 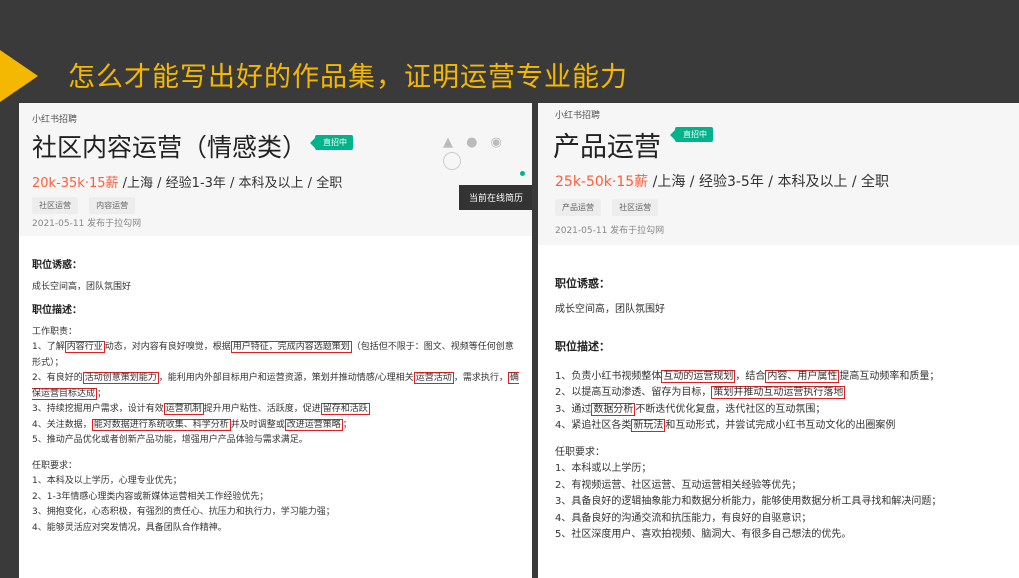 What do you see at coordinates (578, 207) in the screenshot?
I see `job-tag: 产品运营` at bounding box center [578, 207].